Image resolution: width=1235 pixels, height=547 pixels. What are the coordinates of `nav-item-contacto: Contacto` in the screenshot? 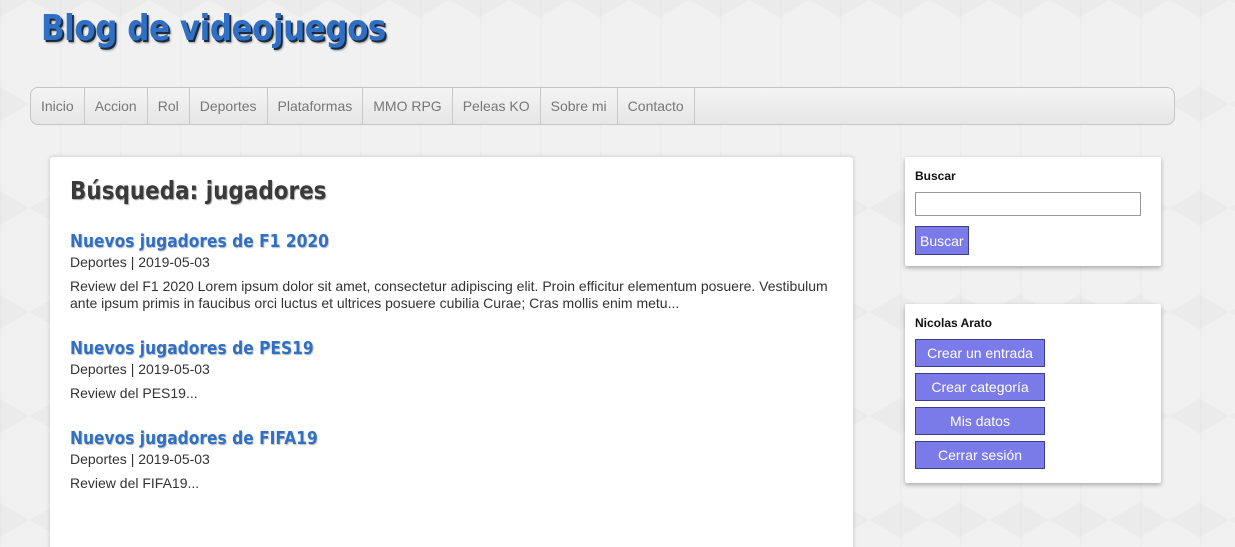 It's located at (656, 106).